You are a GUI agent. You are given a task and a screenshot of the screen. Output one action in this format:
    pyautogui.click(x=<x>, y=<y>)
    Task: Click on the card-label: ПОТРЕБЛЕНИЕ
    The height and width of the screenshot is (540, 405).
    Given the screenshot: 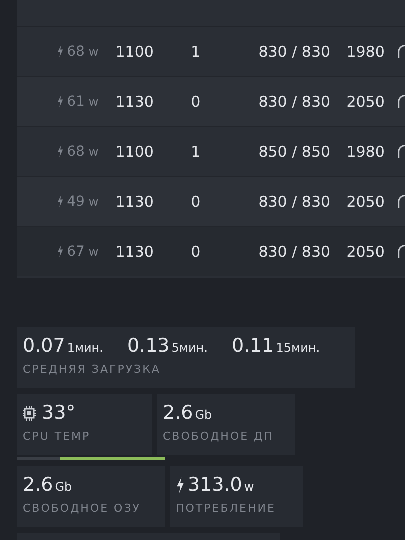 What is the action you would take?
    pyautogui.click(x=226, y=508)
    